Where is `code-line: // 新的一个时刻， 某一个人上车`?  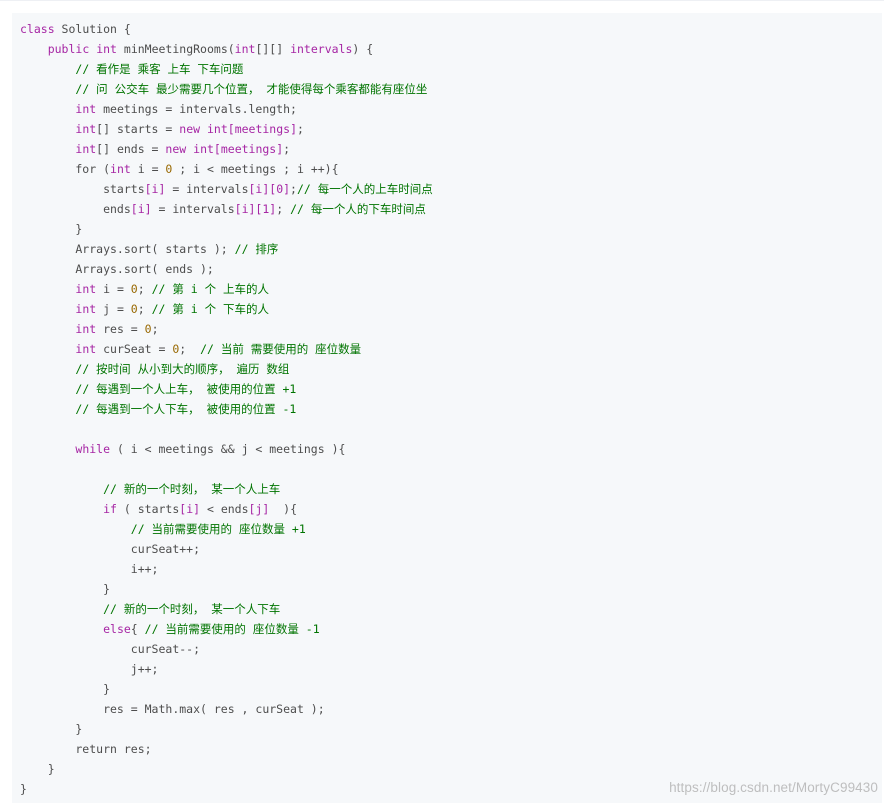
code-line: // 新的一个时刻， 某一个人上车 is located at coordinates (226, 489).